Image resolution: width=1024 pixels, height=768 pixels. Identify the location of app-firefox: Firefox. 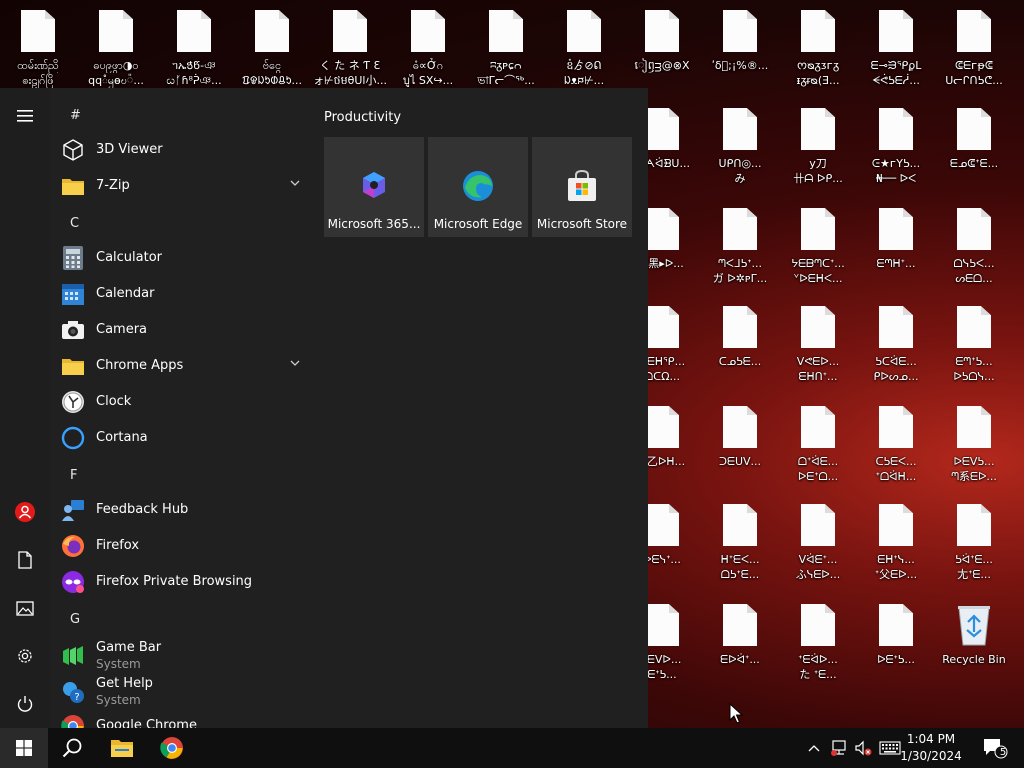
(186, 546).